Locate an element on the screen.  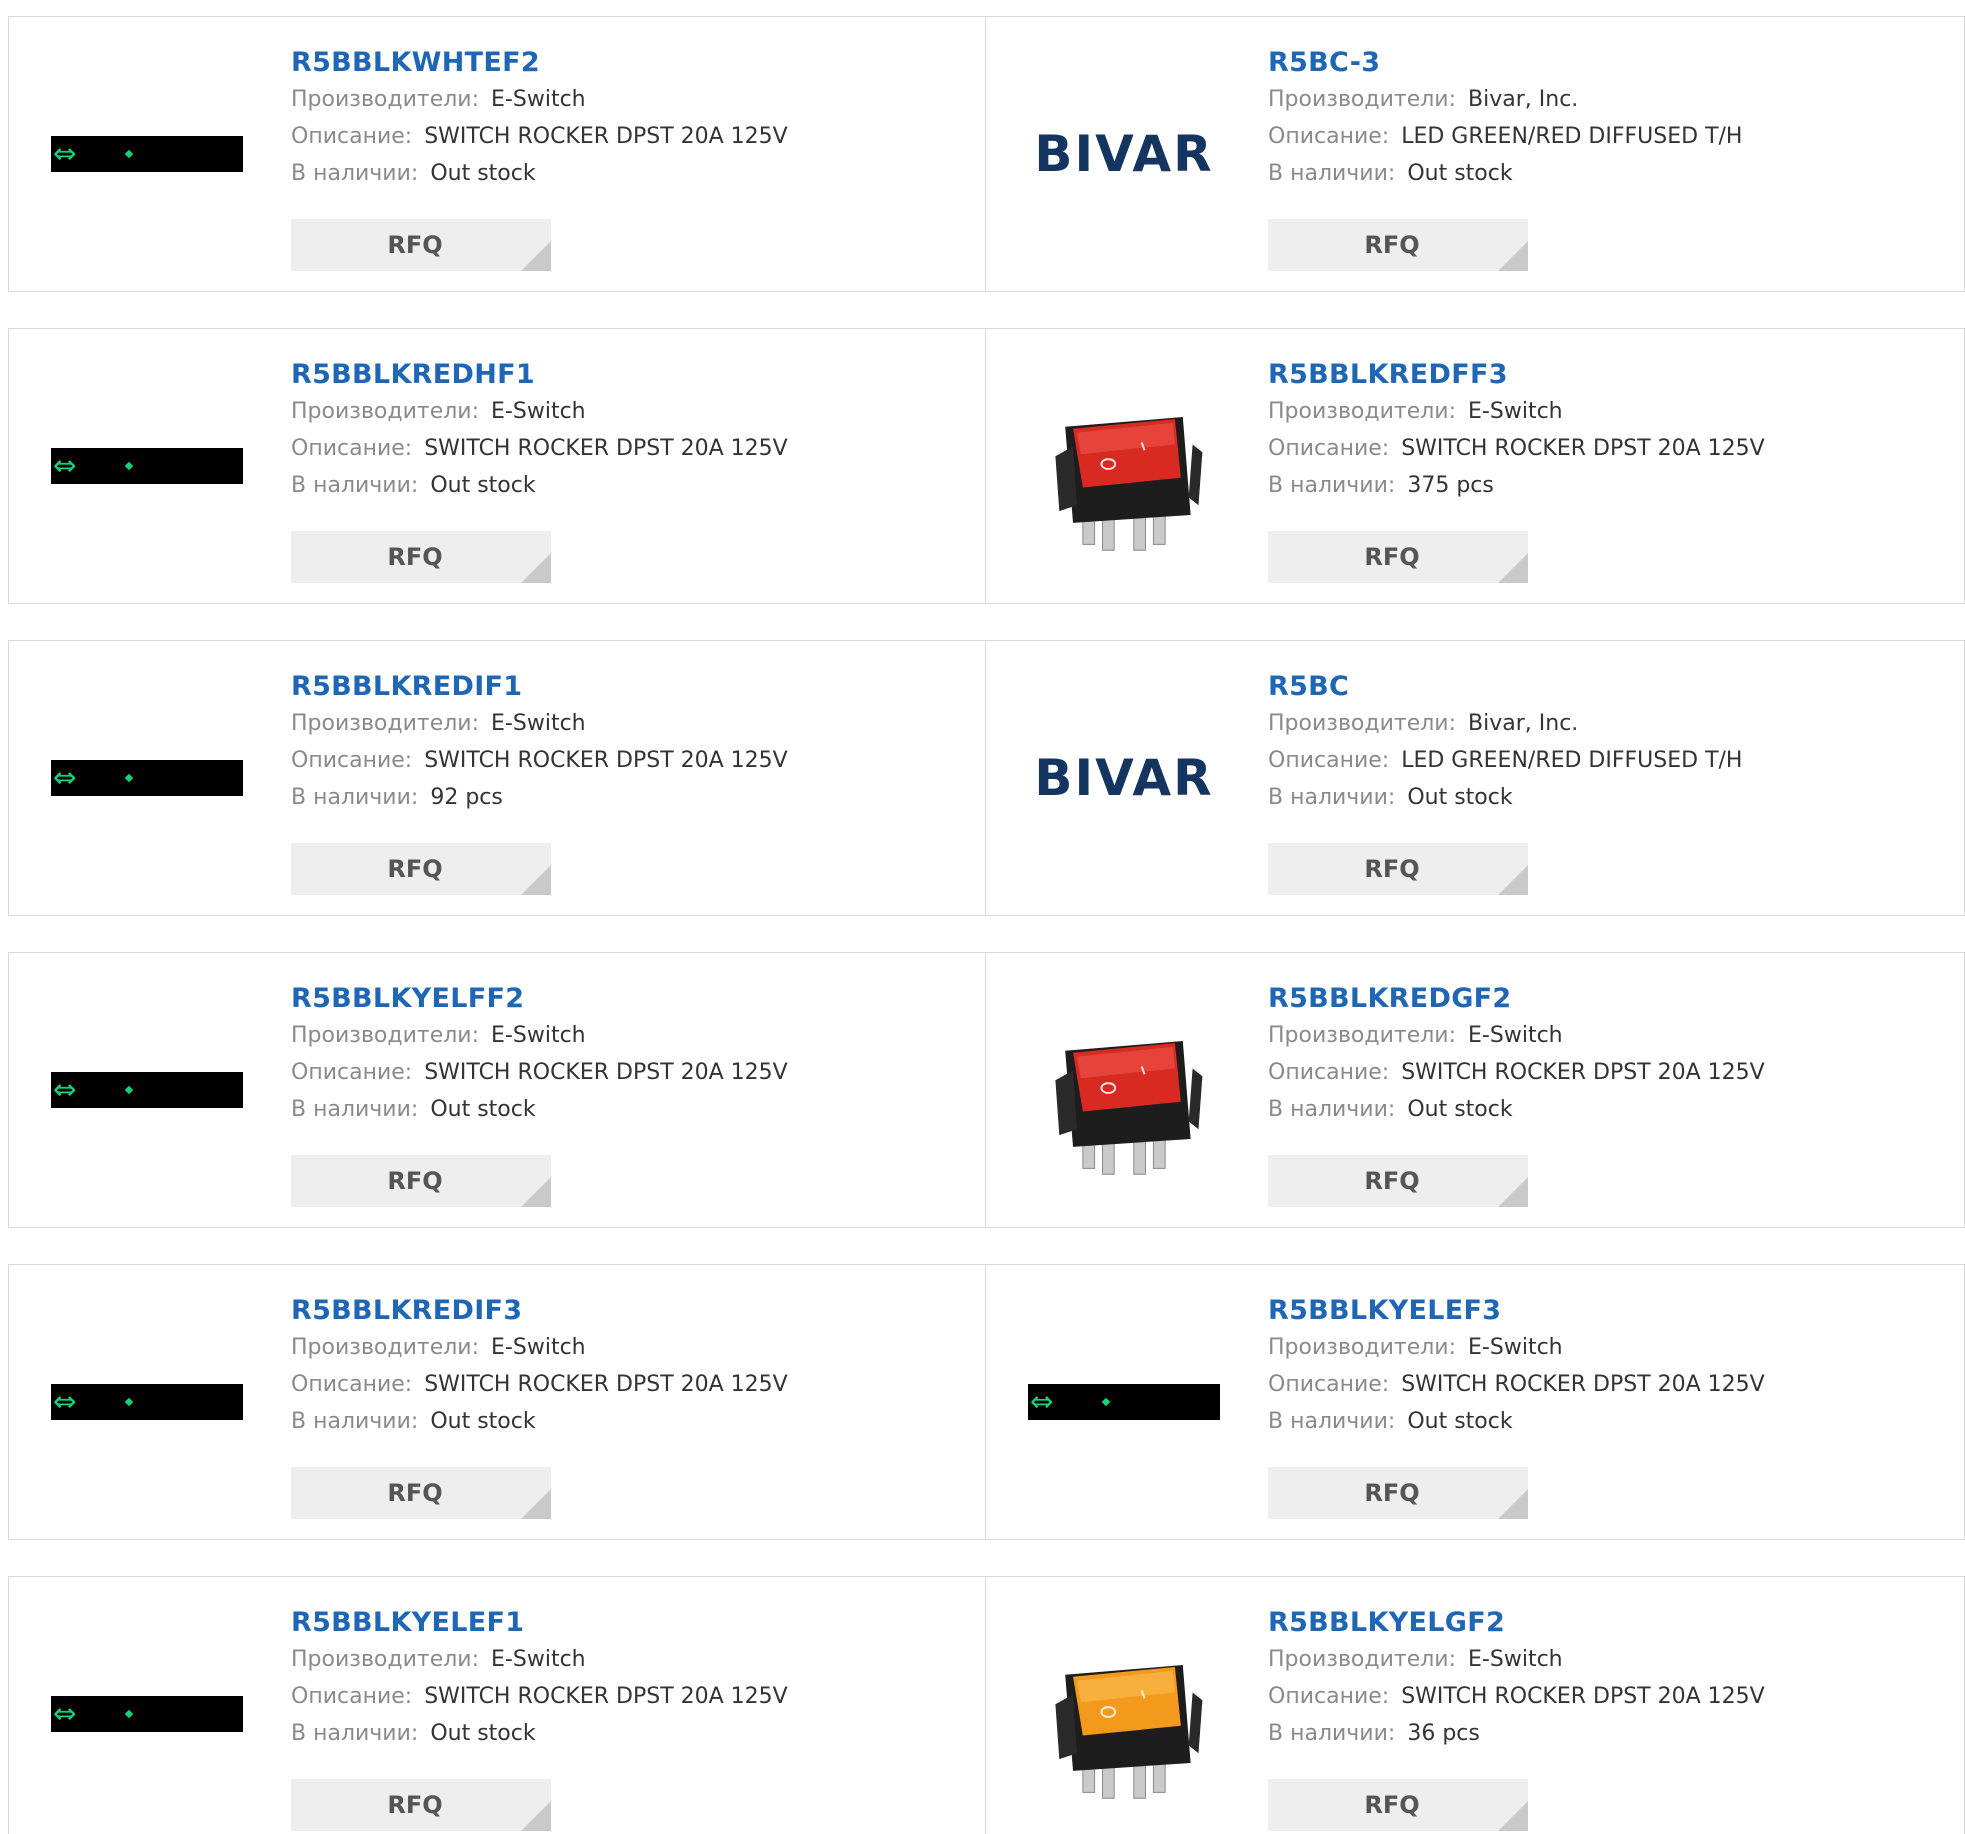
orange-rocker-switch-photo is located at coordinates (1129, 1732).